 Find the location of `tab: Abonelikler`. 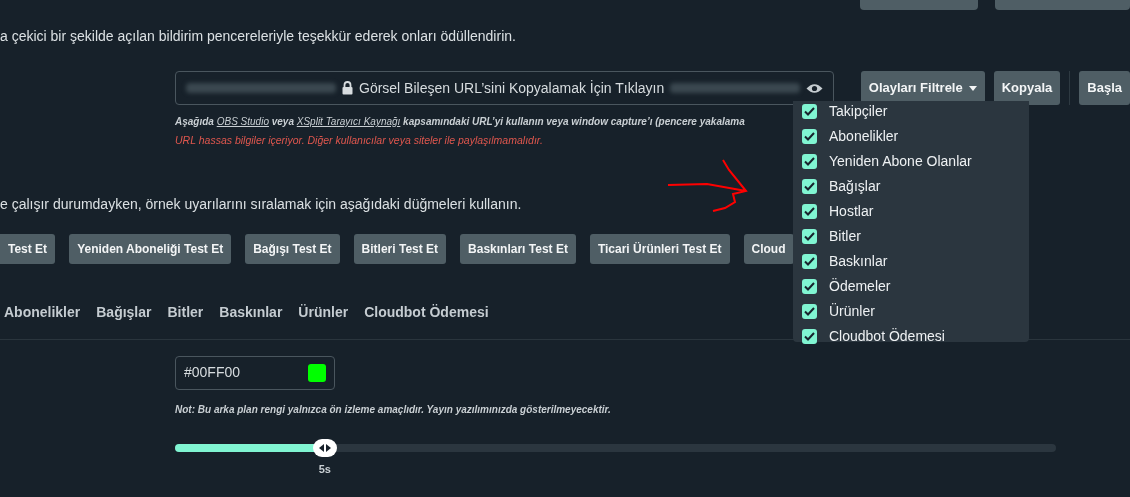

tab: Abonelikler is located at coordinates (42, 312).